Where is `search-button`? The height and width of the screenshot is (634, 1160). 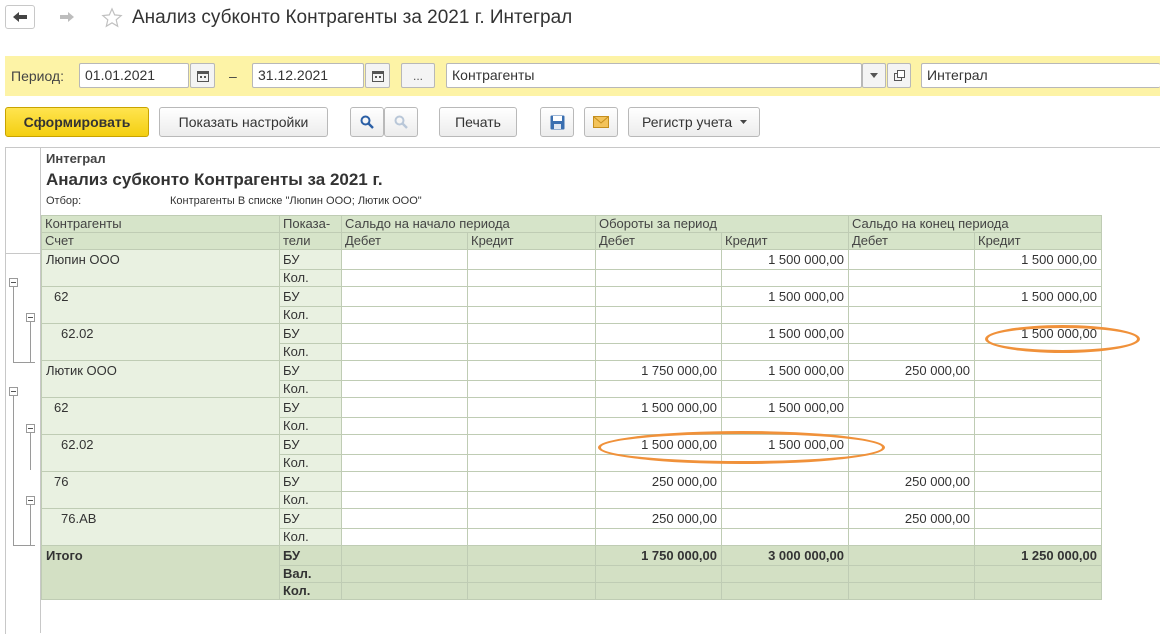
search-button is located at coordinates (367, 122).